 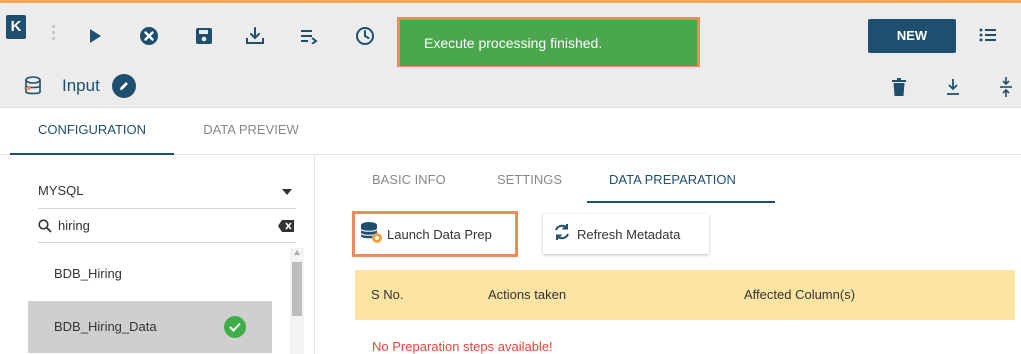 What do you see at coordinates (562, 234) in the screenshot?
I see `refresh-icon` at bounding box center [562, 234].